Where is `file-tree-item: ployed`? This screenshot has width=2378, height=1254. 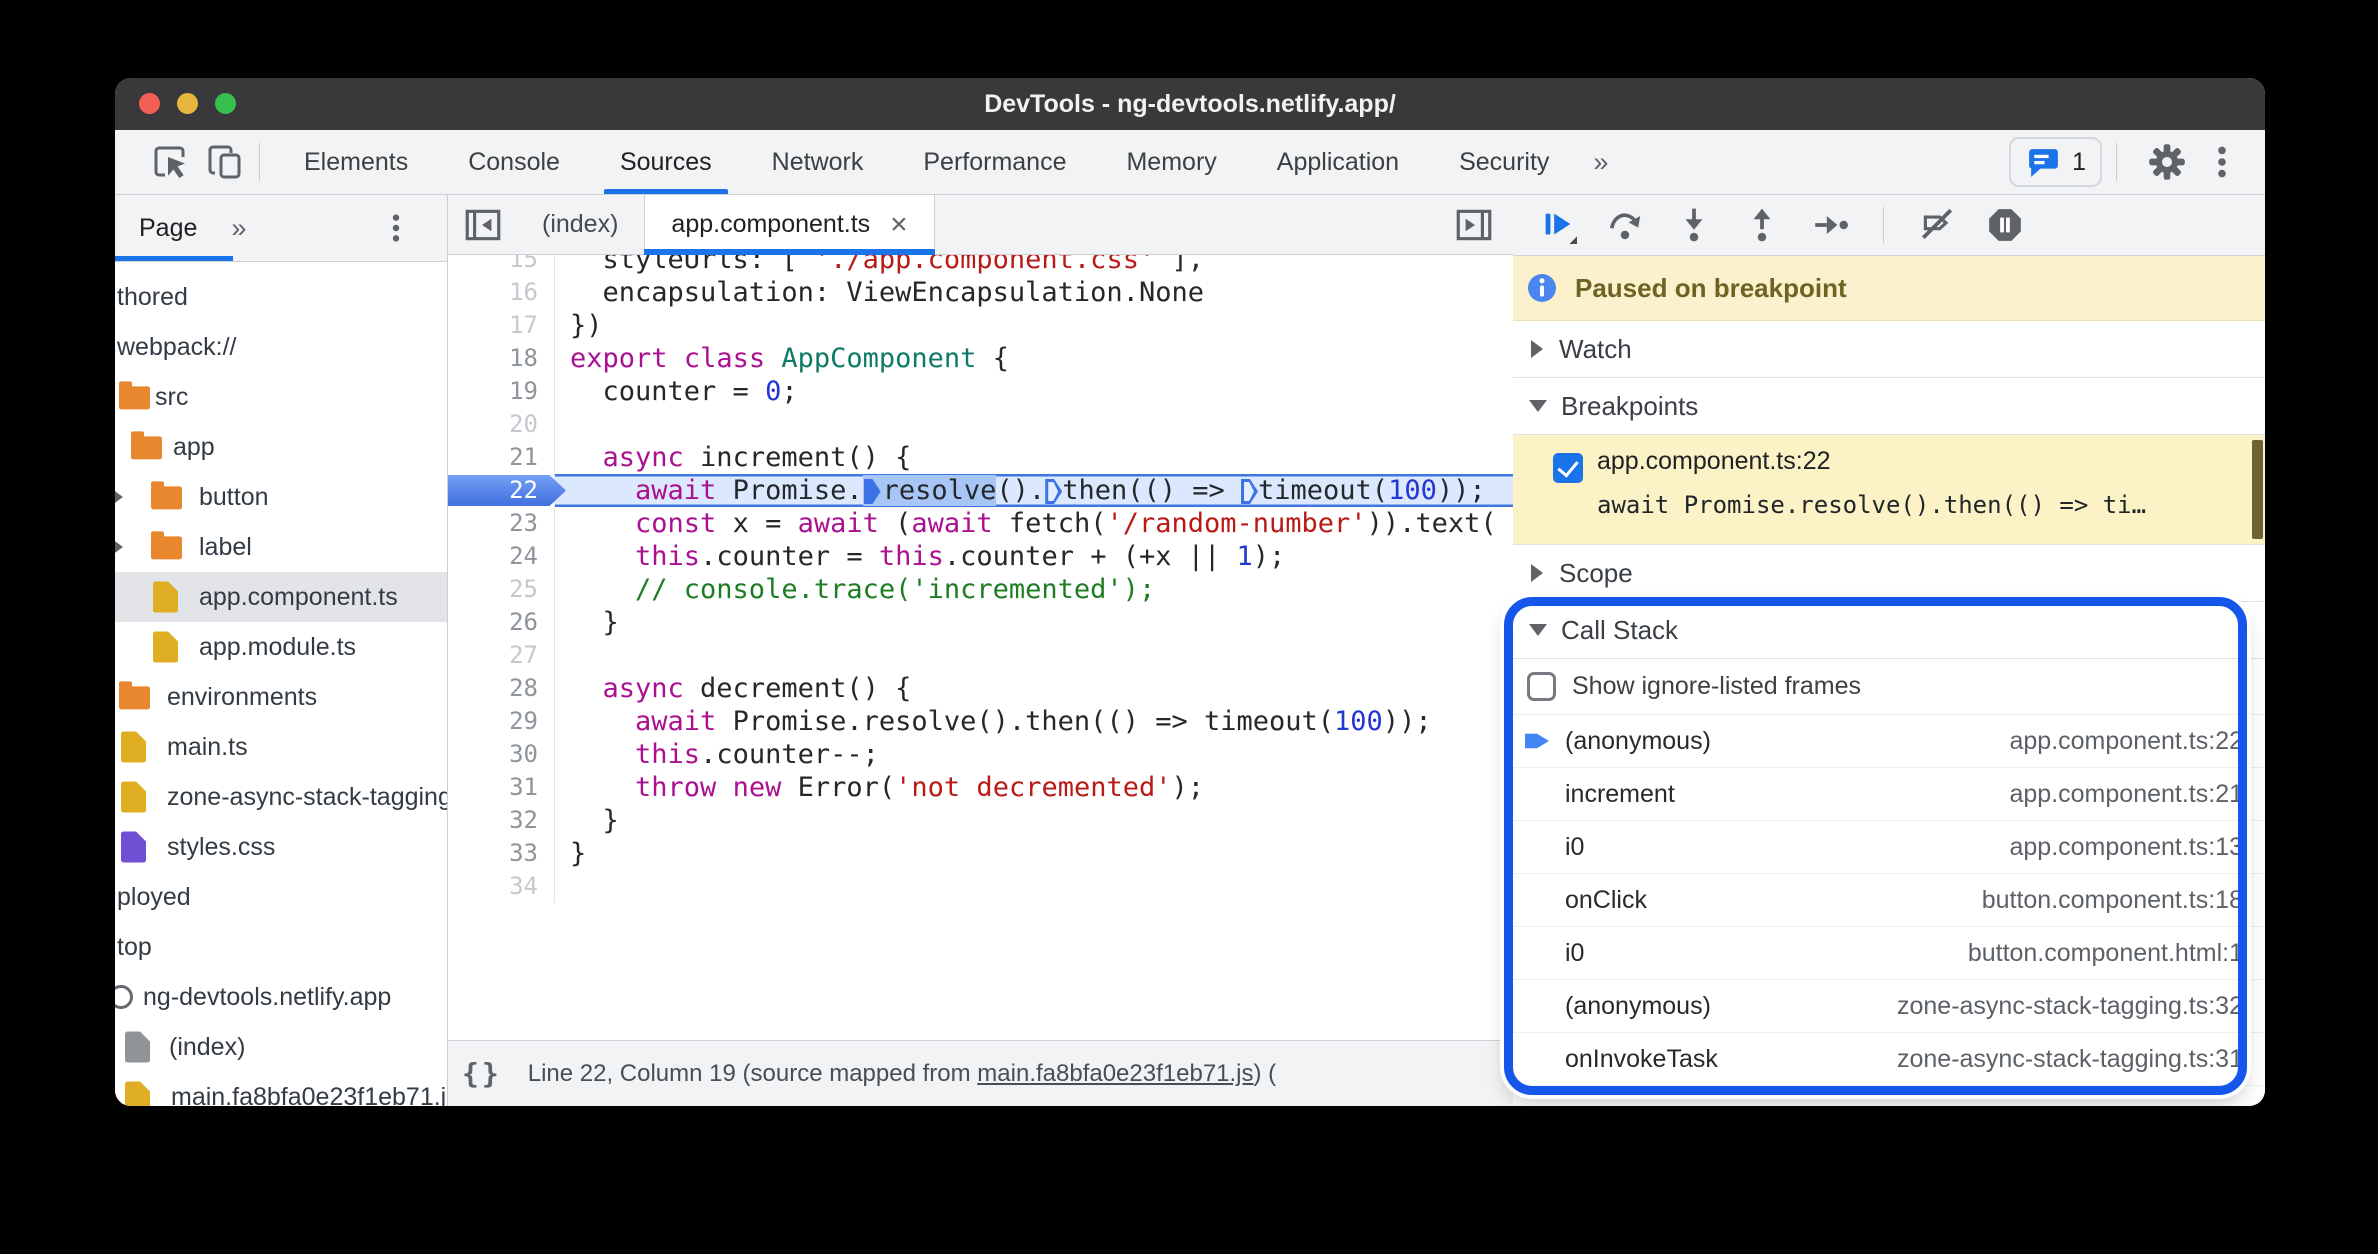
file-tree-item: ployed is located at coordinates (281, 897).